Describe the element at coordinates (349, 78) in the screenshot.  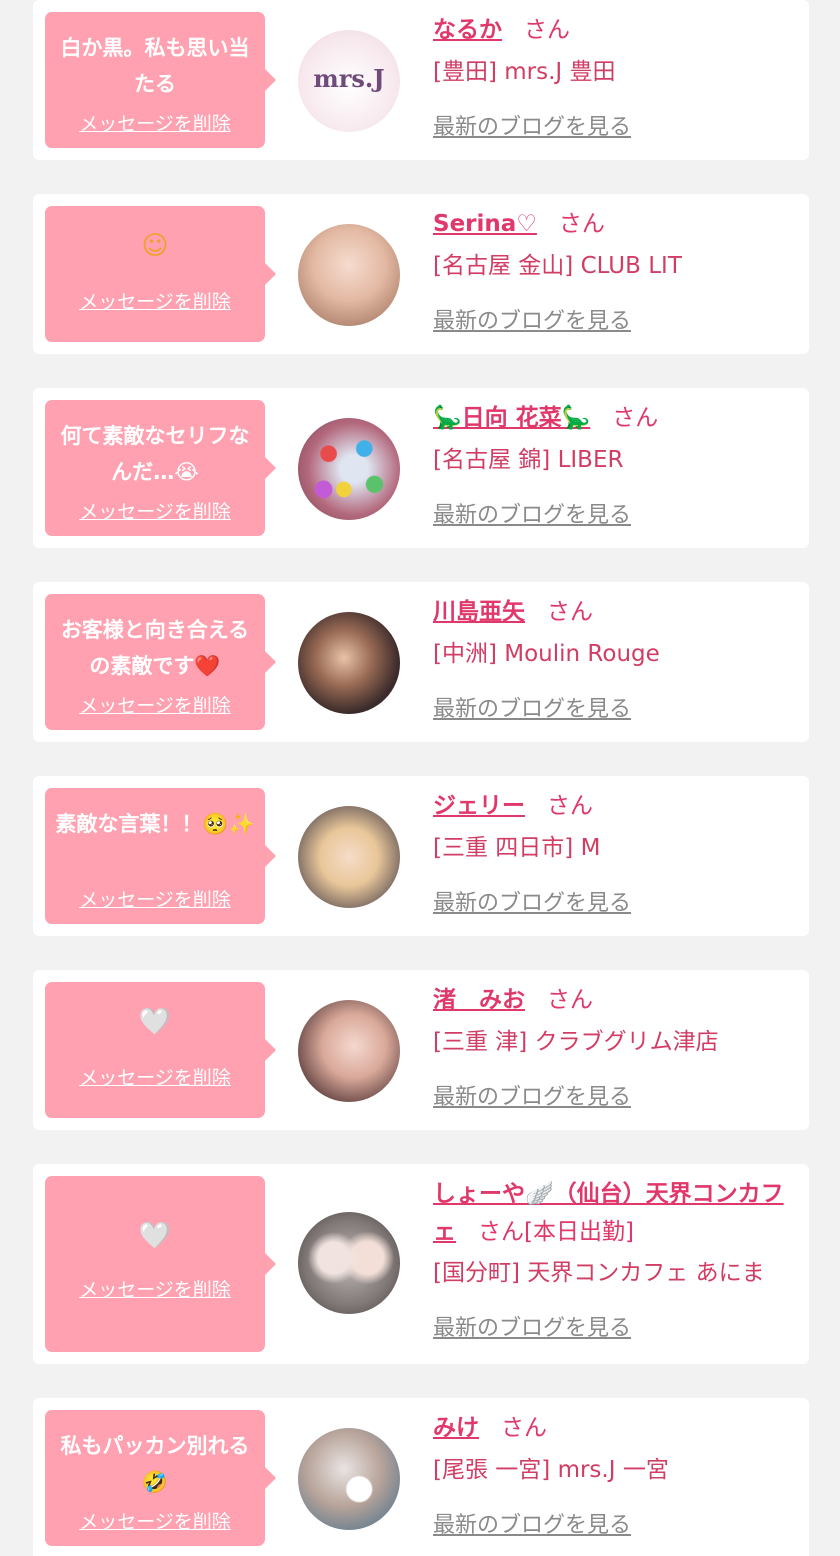
I see `avatar-logo: mrs.J` at that location.